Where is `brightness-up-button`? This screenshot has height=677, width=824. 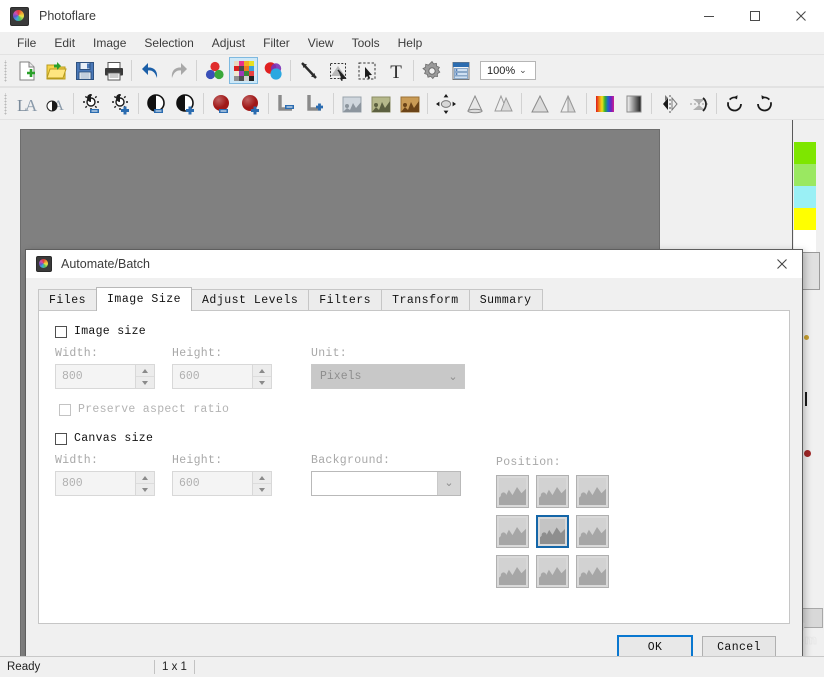
brightness-up-button is located at coordinates (120, 103).